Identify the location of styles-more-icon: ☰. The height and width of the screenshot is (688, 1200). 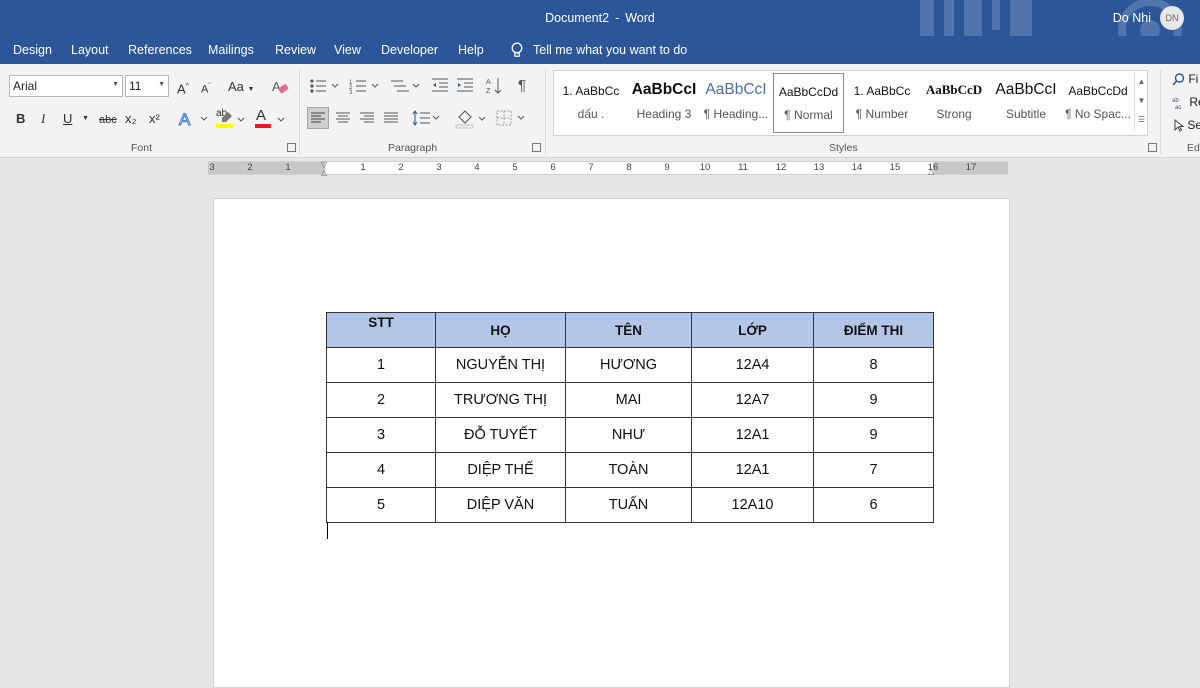
(1141, 119).